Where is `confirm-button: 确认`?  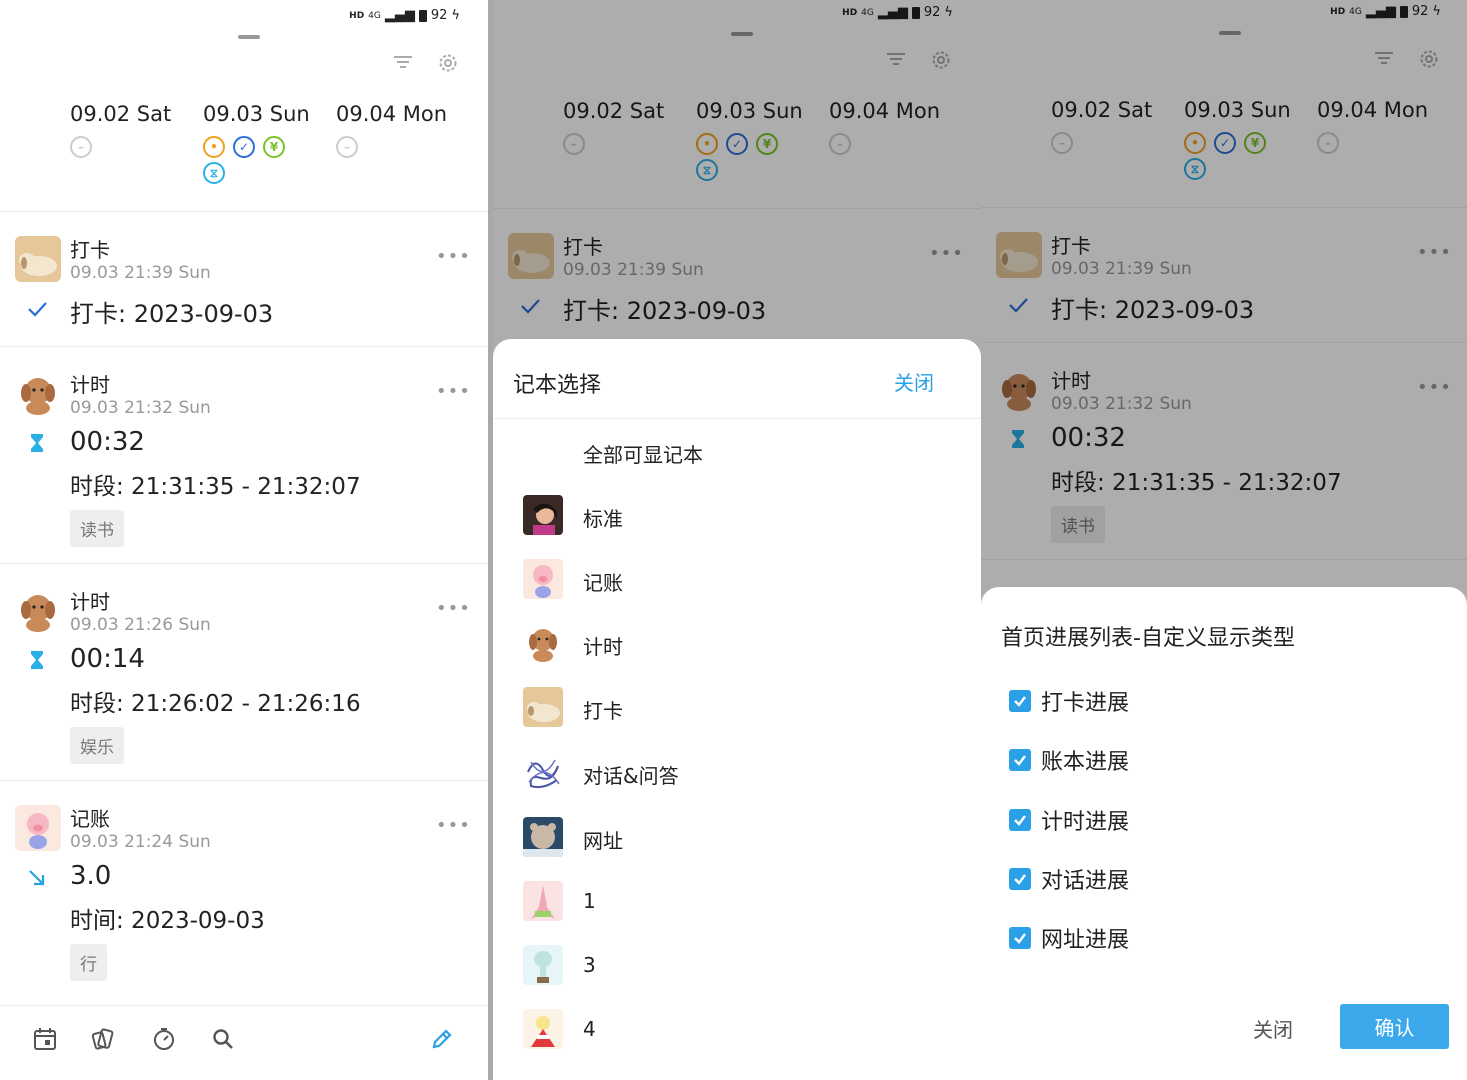
confirm-button: 确认 is located at coordinates (1394, 1026).